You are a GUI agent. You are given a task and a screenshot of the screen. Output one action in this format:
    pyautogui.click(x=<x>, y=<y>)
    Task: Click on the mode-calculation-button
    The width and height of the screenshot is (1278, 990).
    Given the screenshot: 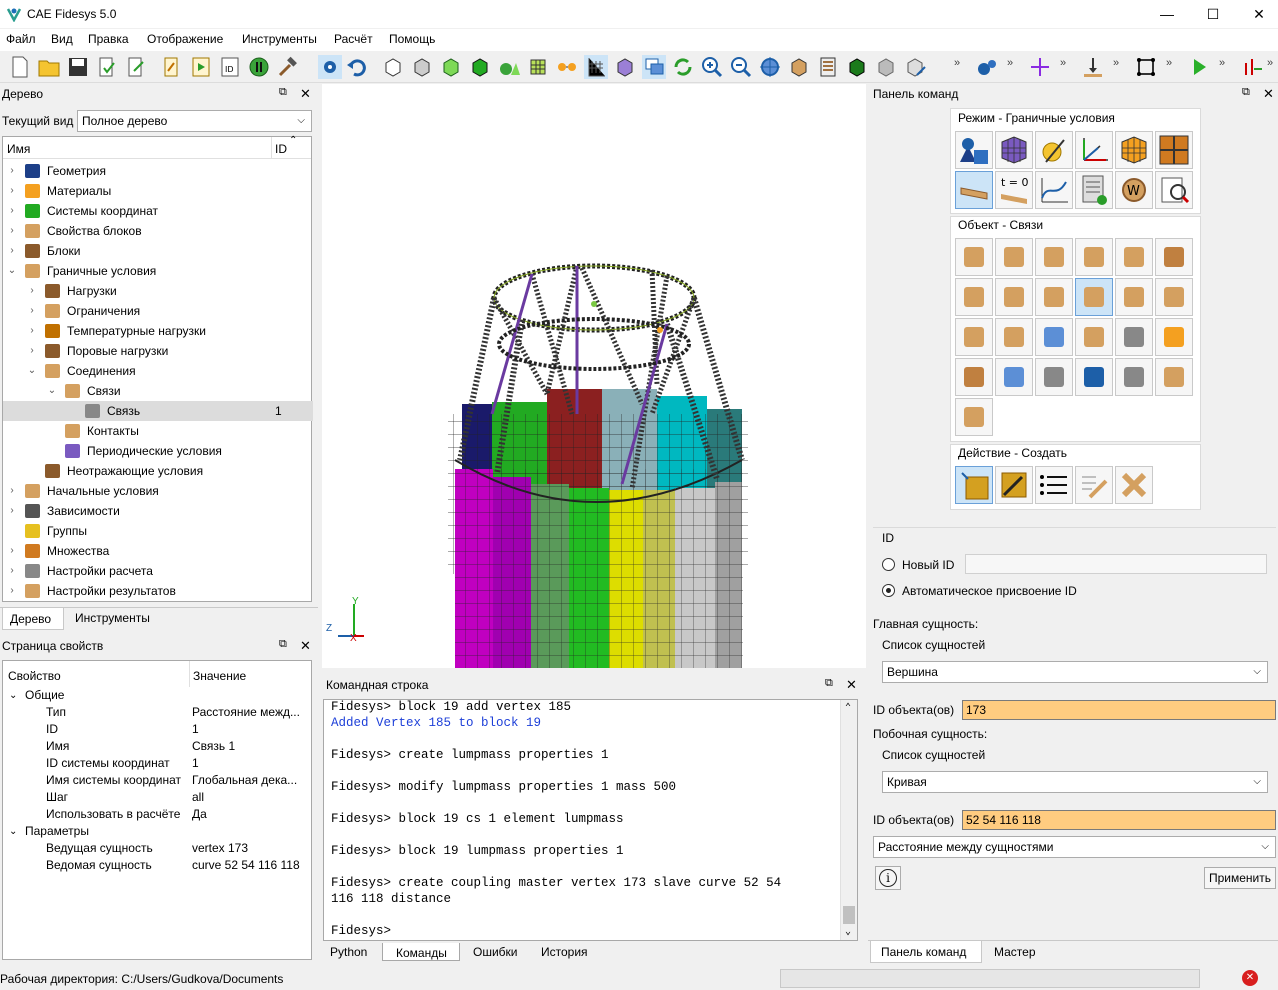 What is the action you would take?
    pyautogui.click(x=1094, y=190)
    